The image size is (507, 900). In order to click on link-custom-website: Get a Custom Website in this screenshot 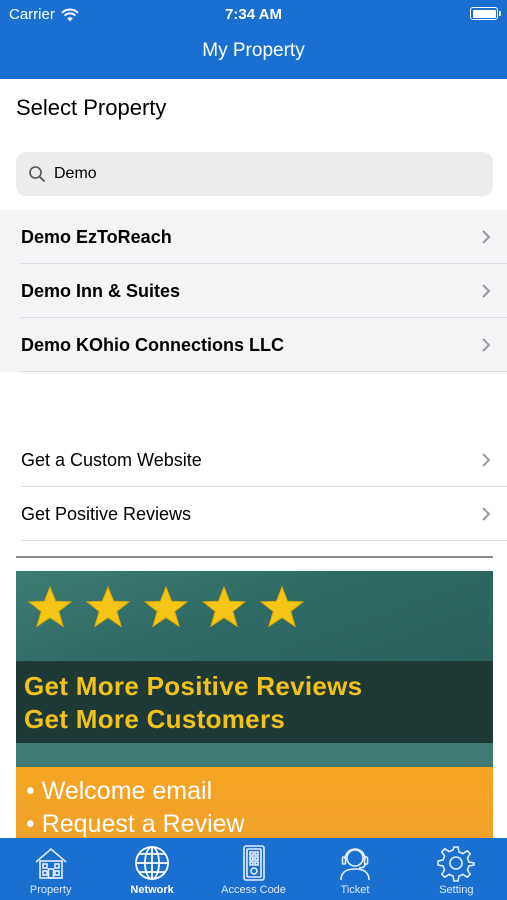, I will do `click(253, 460)`.